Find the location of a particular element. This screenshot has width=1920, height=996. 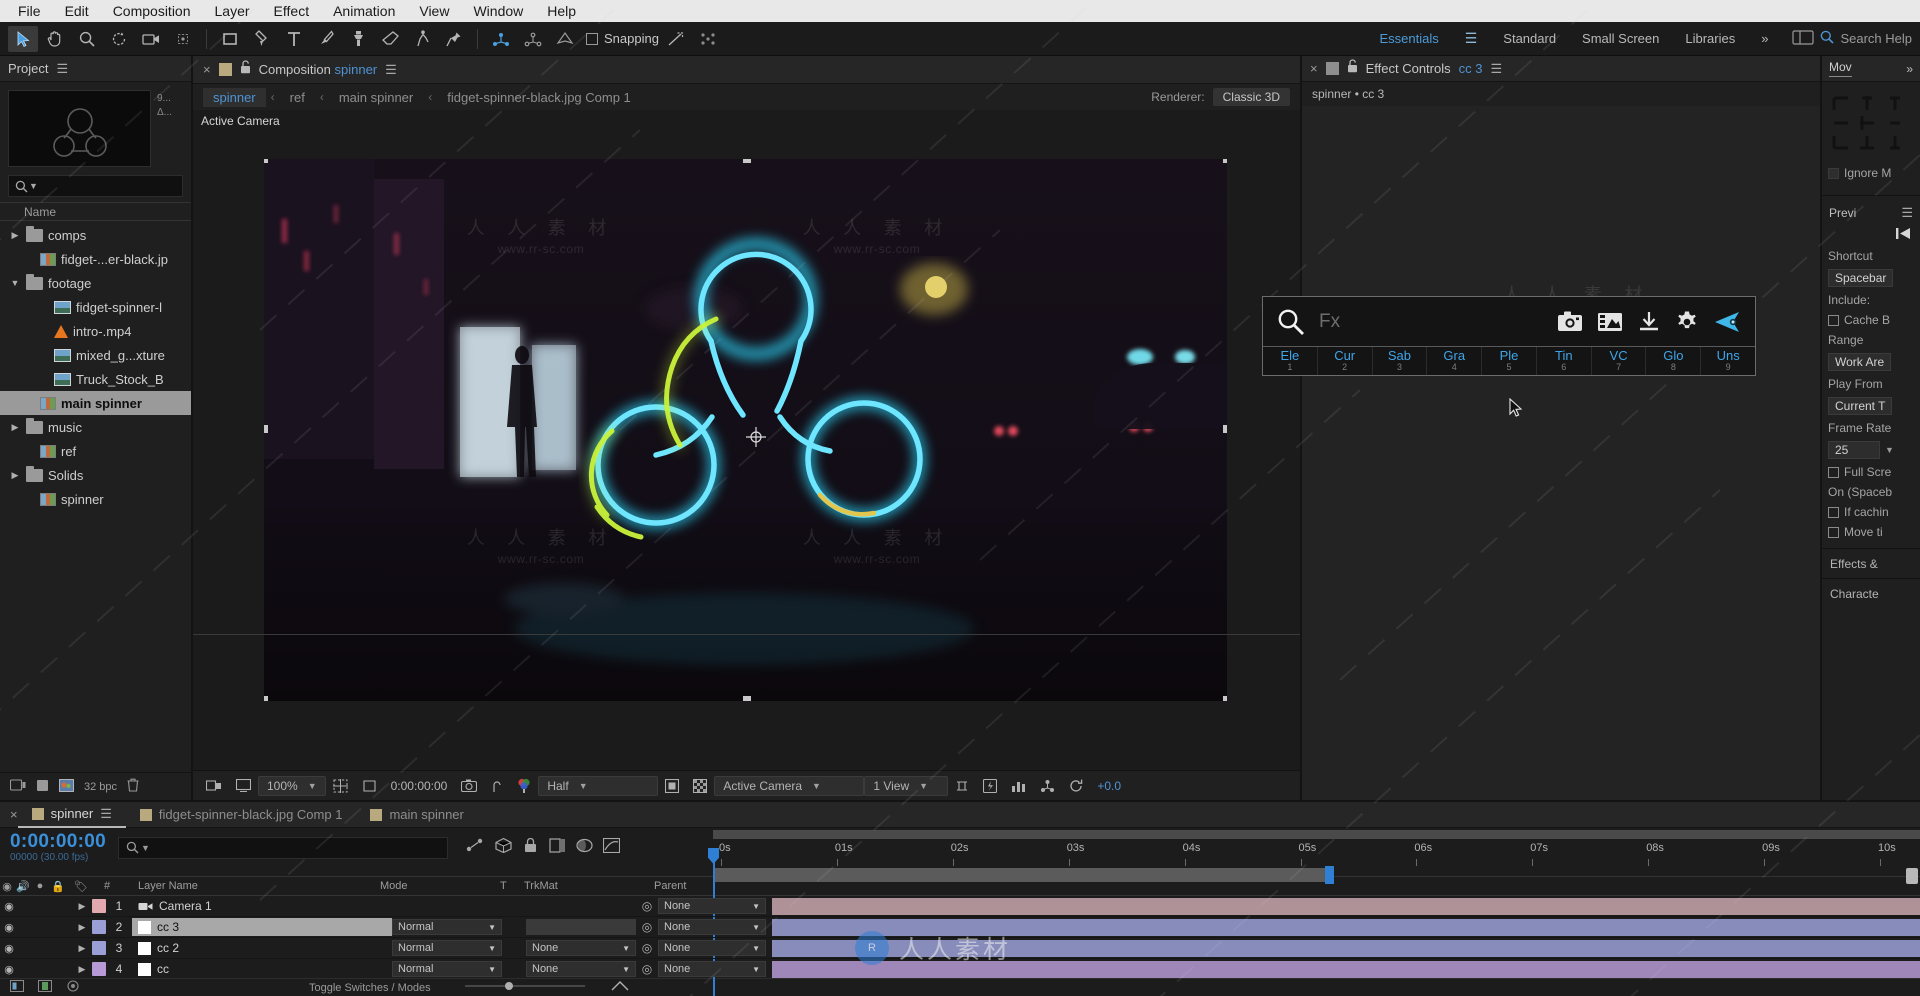

motion-panel-title: Mov is located at coordinates (1840, 68).